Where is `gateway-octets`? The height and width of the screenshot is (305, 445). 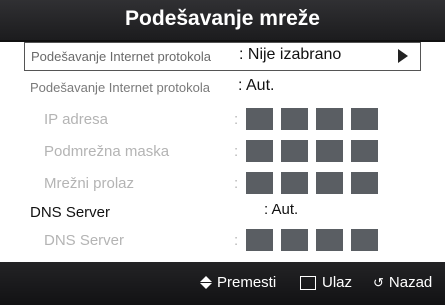 gateway-octets is located at coordinates (316, 185).